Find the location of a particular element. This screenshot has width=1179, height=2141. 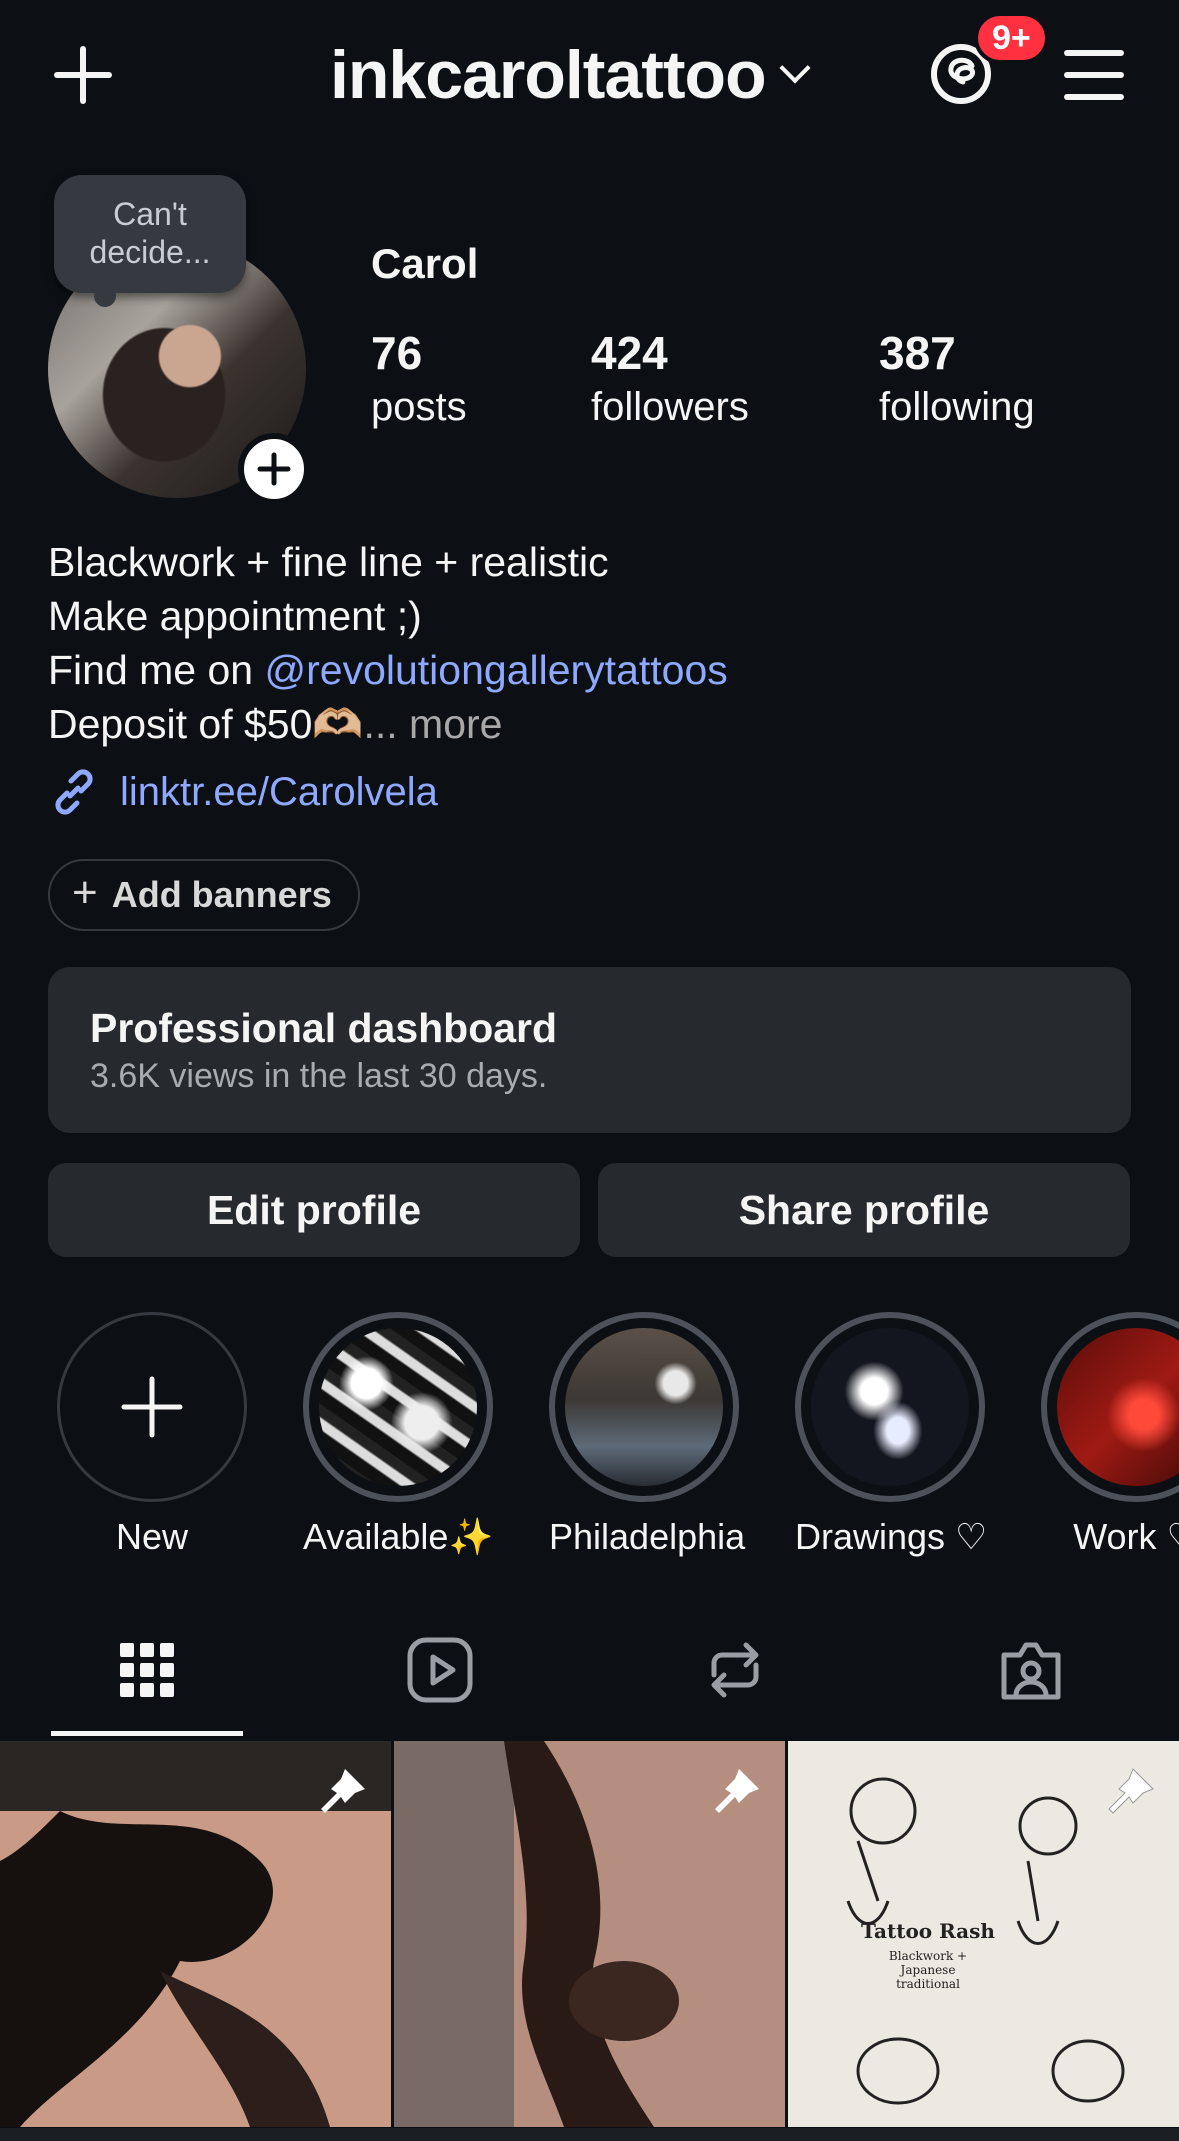

dashboard-title: Professional dashboard is located at coordinates (324, 1028).